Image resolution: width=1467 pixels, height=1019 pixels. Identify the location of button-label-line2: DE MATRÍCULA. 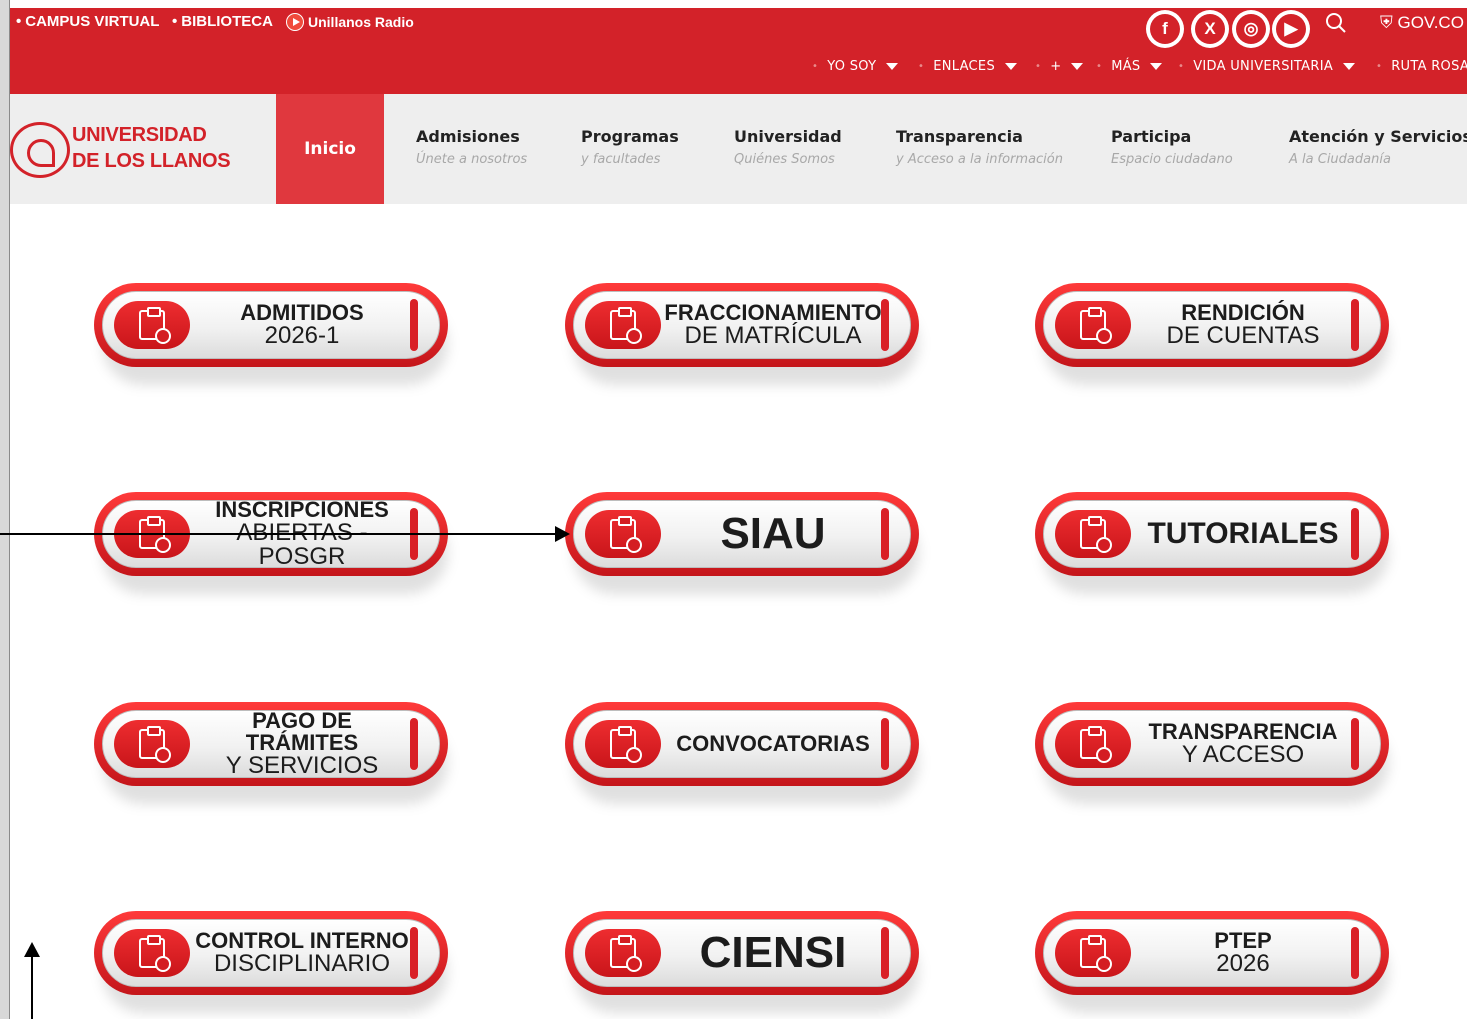
(773, 335).